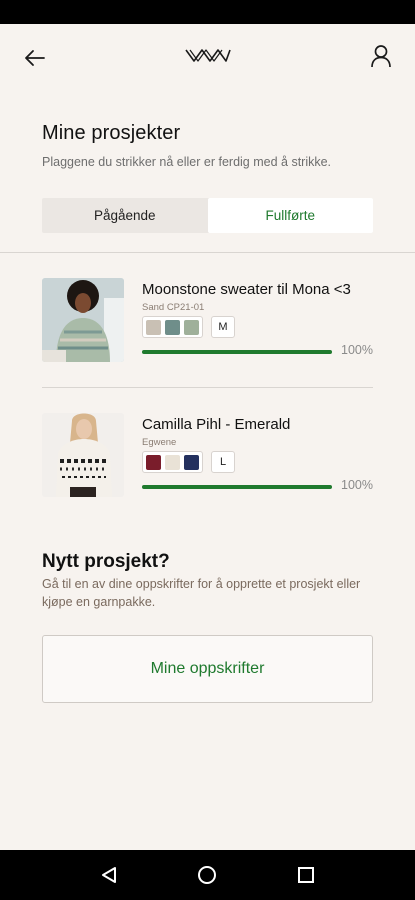 The height and width of the screenshot is (900, 415). What do you see at coordinates (111, 133) in the screenshot?
I see `page-title: Mine prosjekter` at bounding box center [111, 133].